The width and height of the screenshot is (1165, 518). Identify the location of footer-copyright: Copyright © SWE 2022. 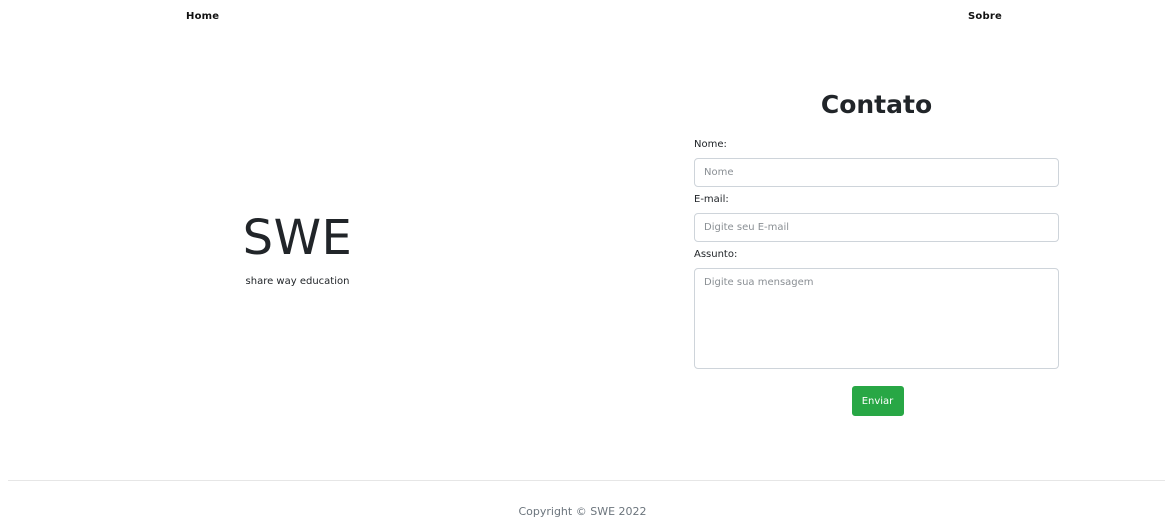
(582, 511).